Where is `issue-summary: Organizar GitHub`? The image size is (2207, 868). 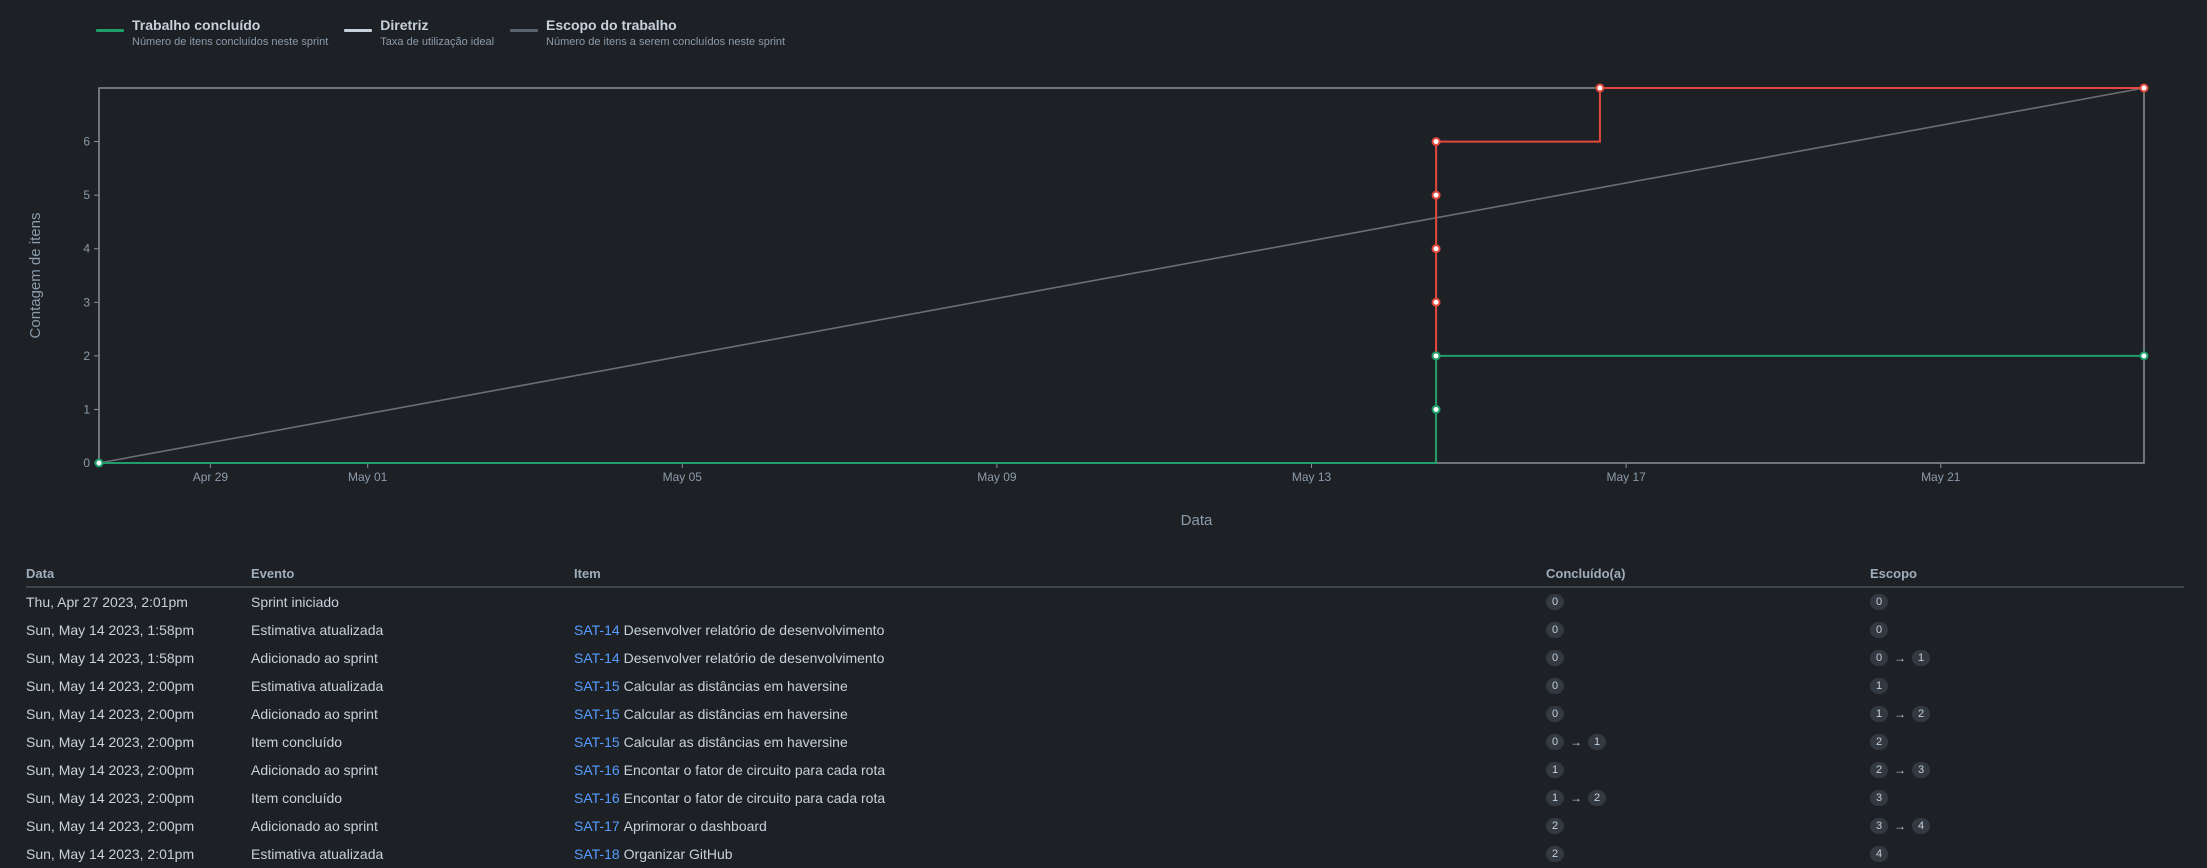
issue-summary: Organizar GitHub is located at coordinates (678, 854).